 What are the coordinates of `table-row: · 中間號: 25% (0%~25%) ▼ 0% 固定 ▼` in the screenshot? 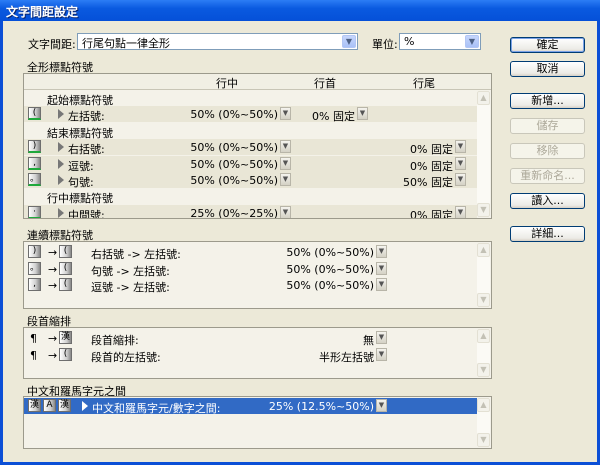 It's located at (250, 211).